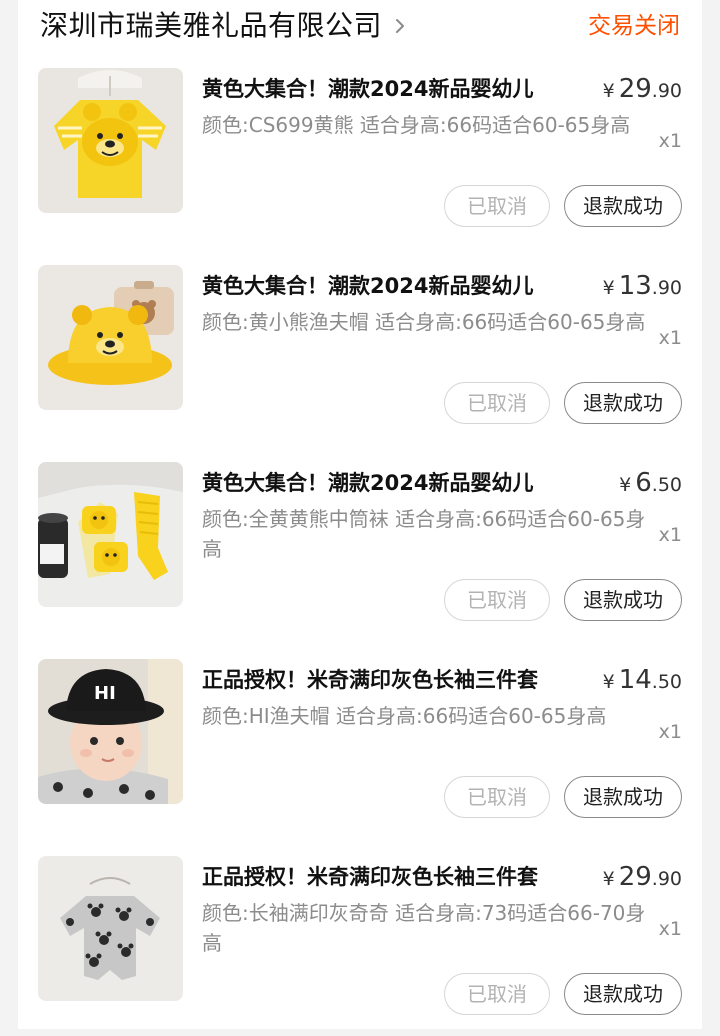 The width and height of the screenshot is (720, 1036). I want to click on order-status: 交易关闭, so click(634, 26).